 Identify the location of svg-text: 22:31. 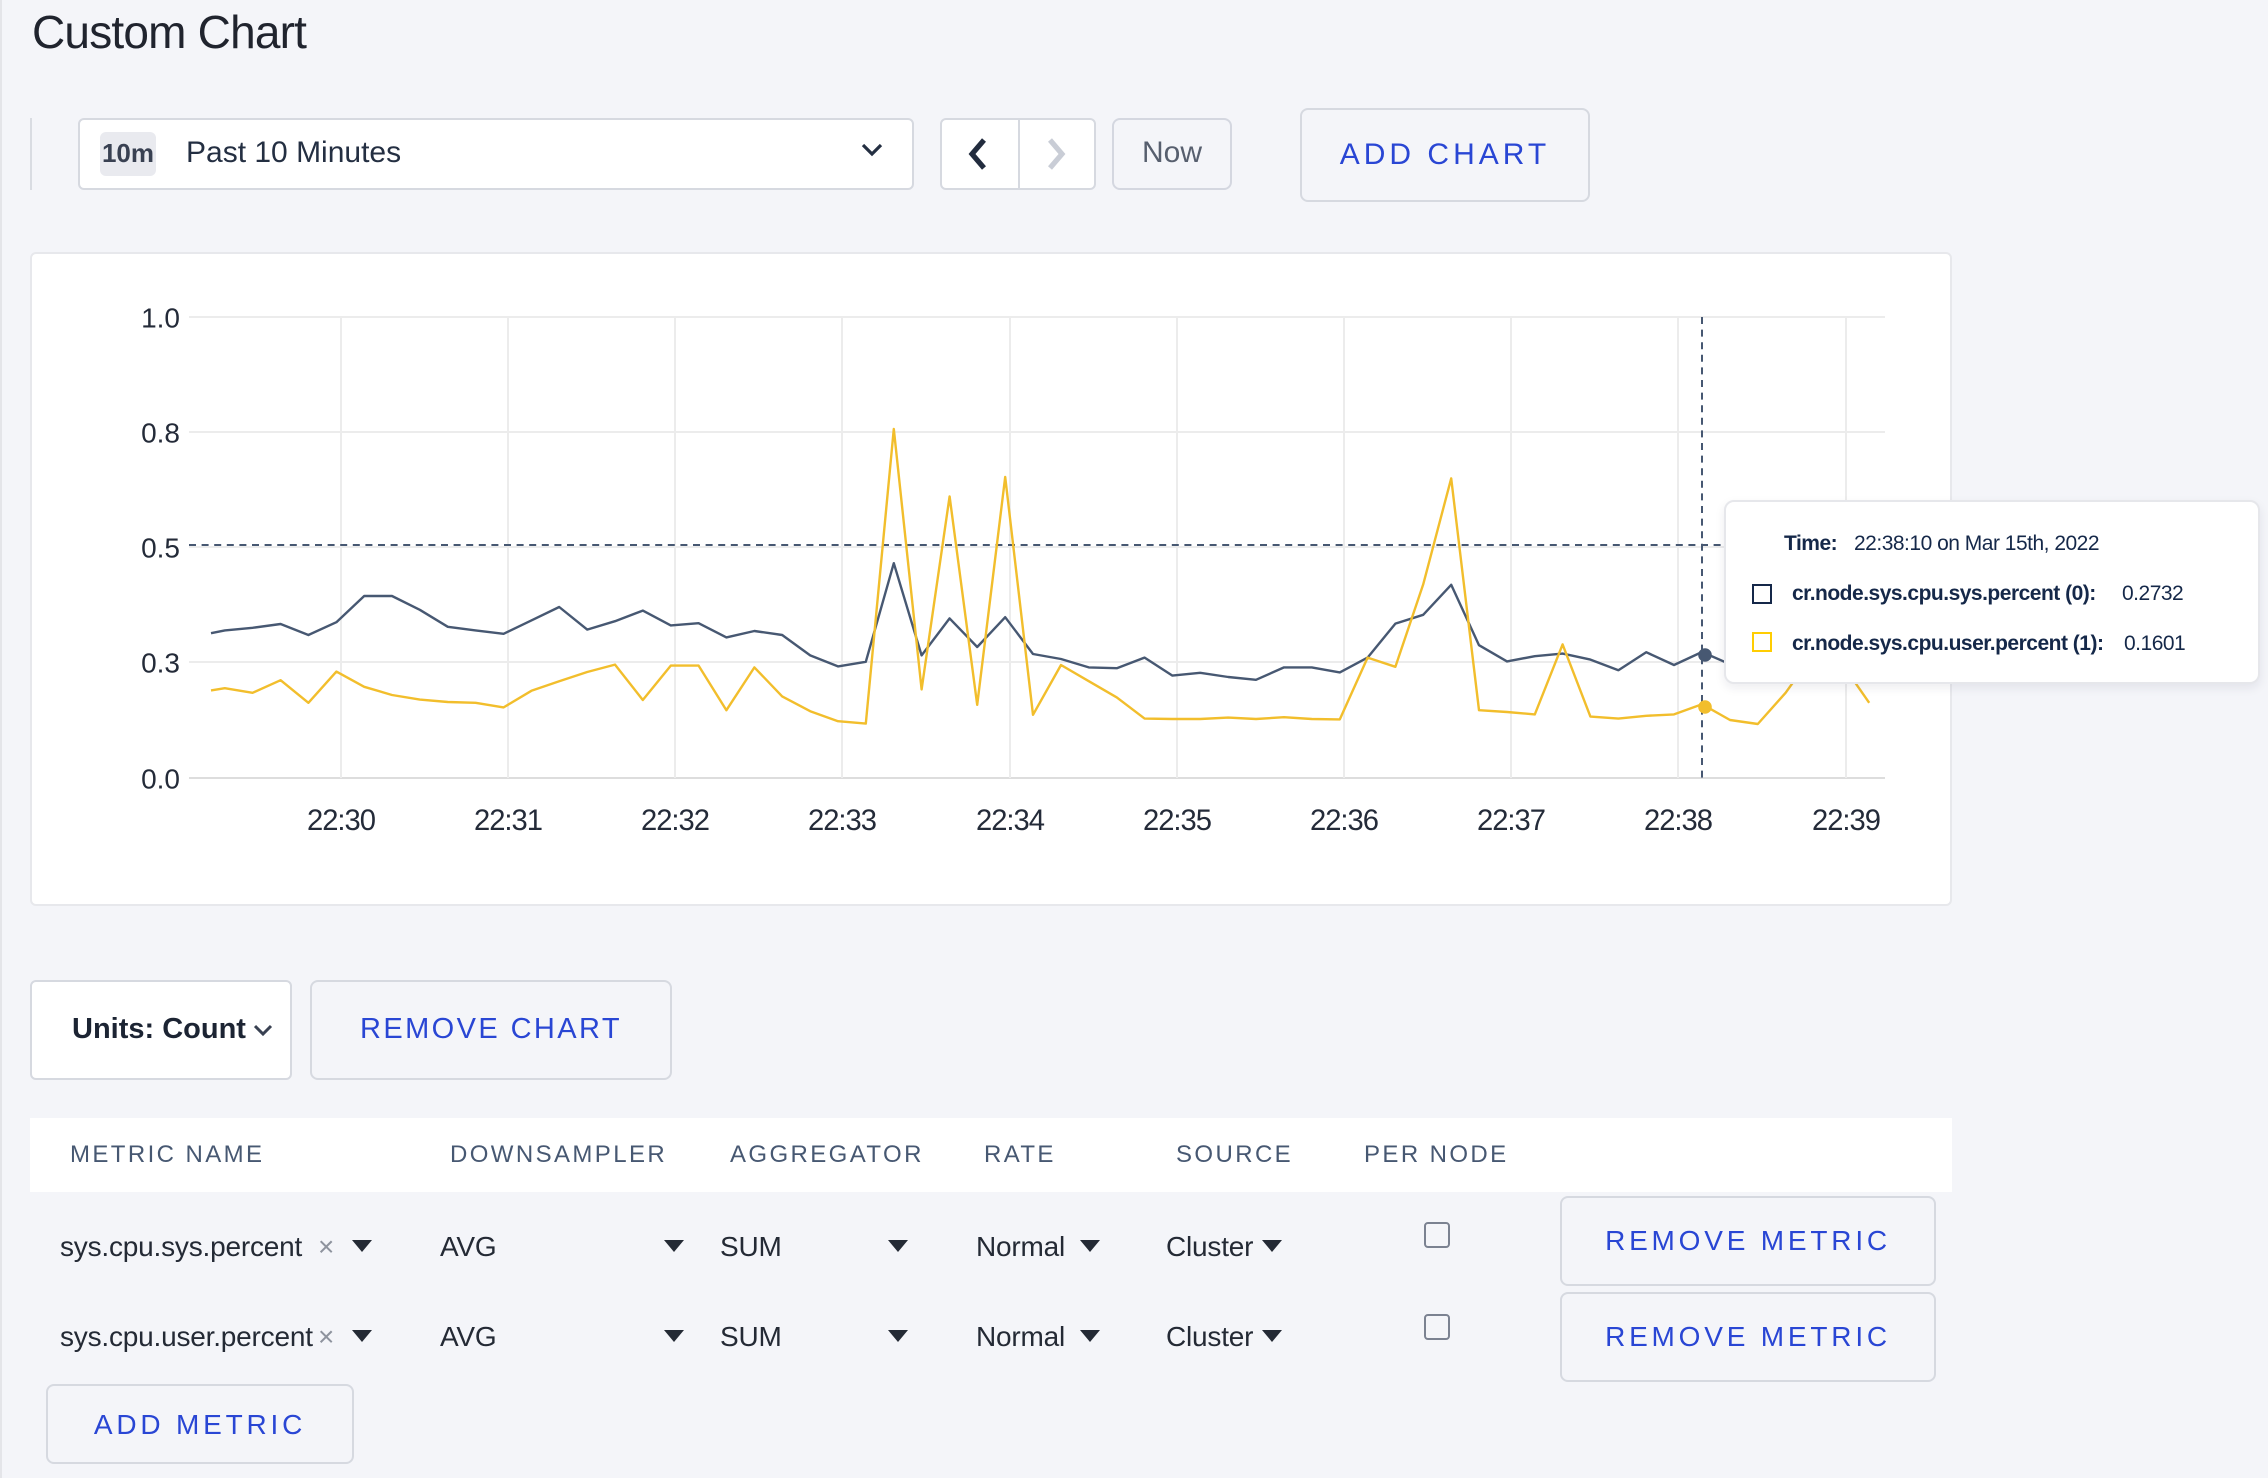
(508, 820).